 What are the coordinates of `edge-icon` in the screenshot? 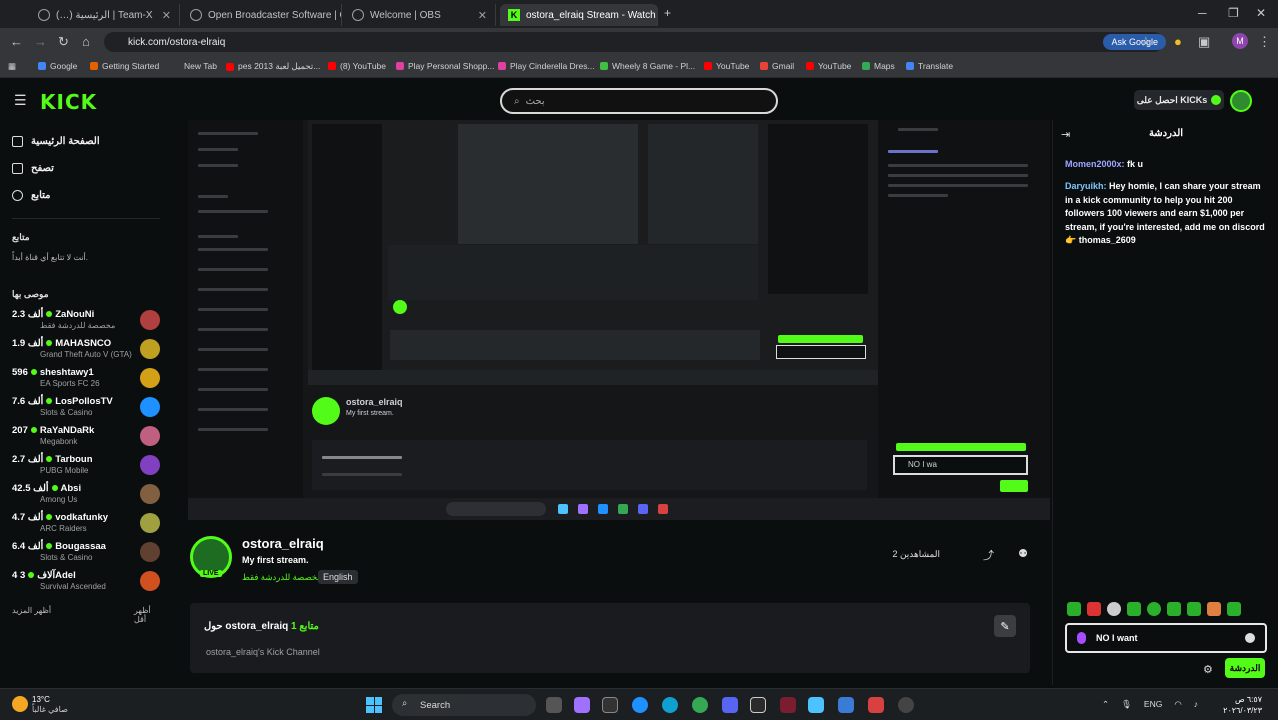 It's located at (670, 705).